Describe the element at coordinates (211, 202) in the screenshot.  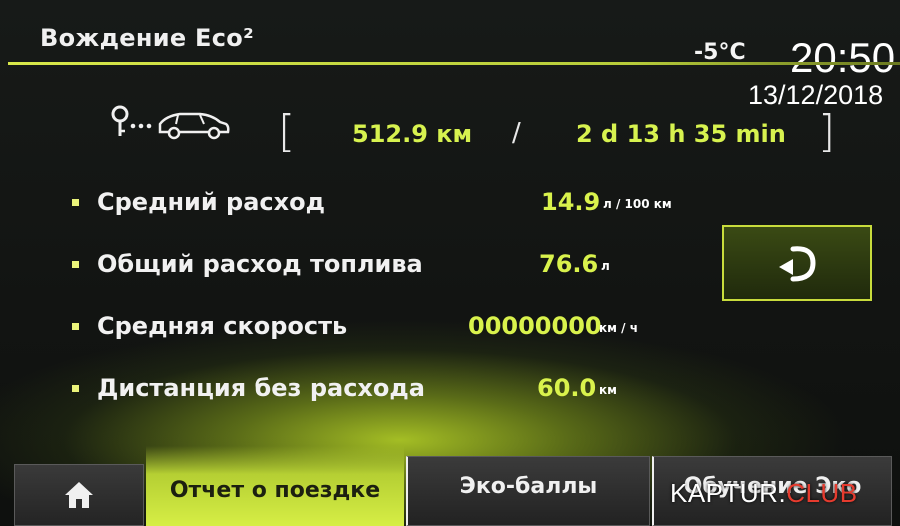
I see `stat-label: Средний расход` at that location.